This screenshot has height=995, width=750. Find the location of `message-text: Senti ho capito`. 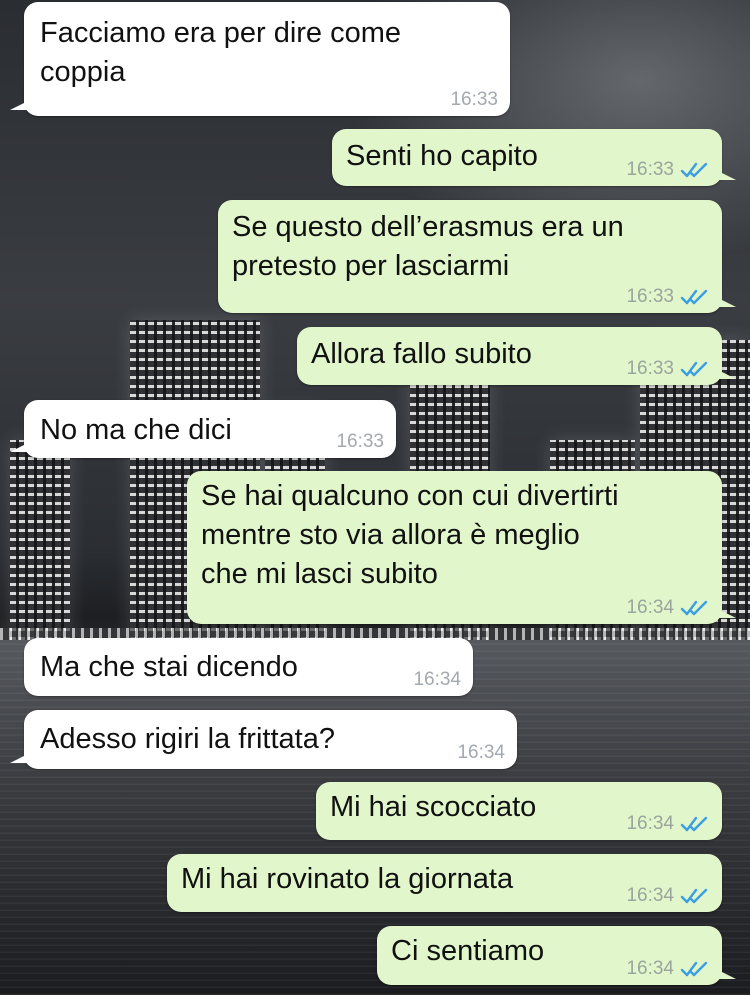

message-text: Senti ho capito is located at coordinates (442, 156).